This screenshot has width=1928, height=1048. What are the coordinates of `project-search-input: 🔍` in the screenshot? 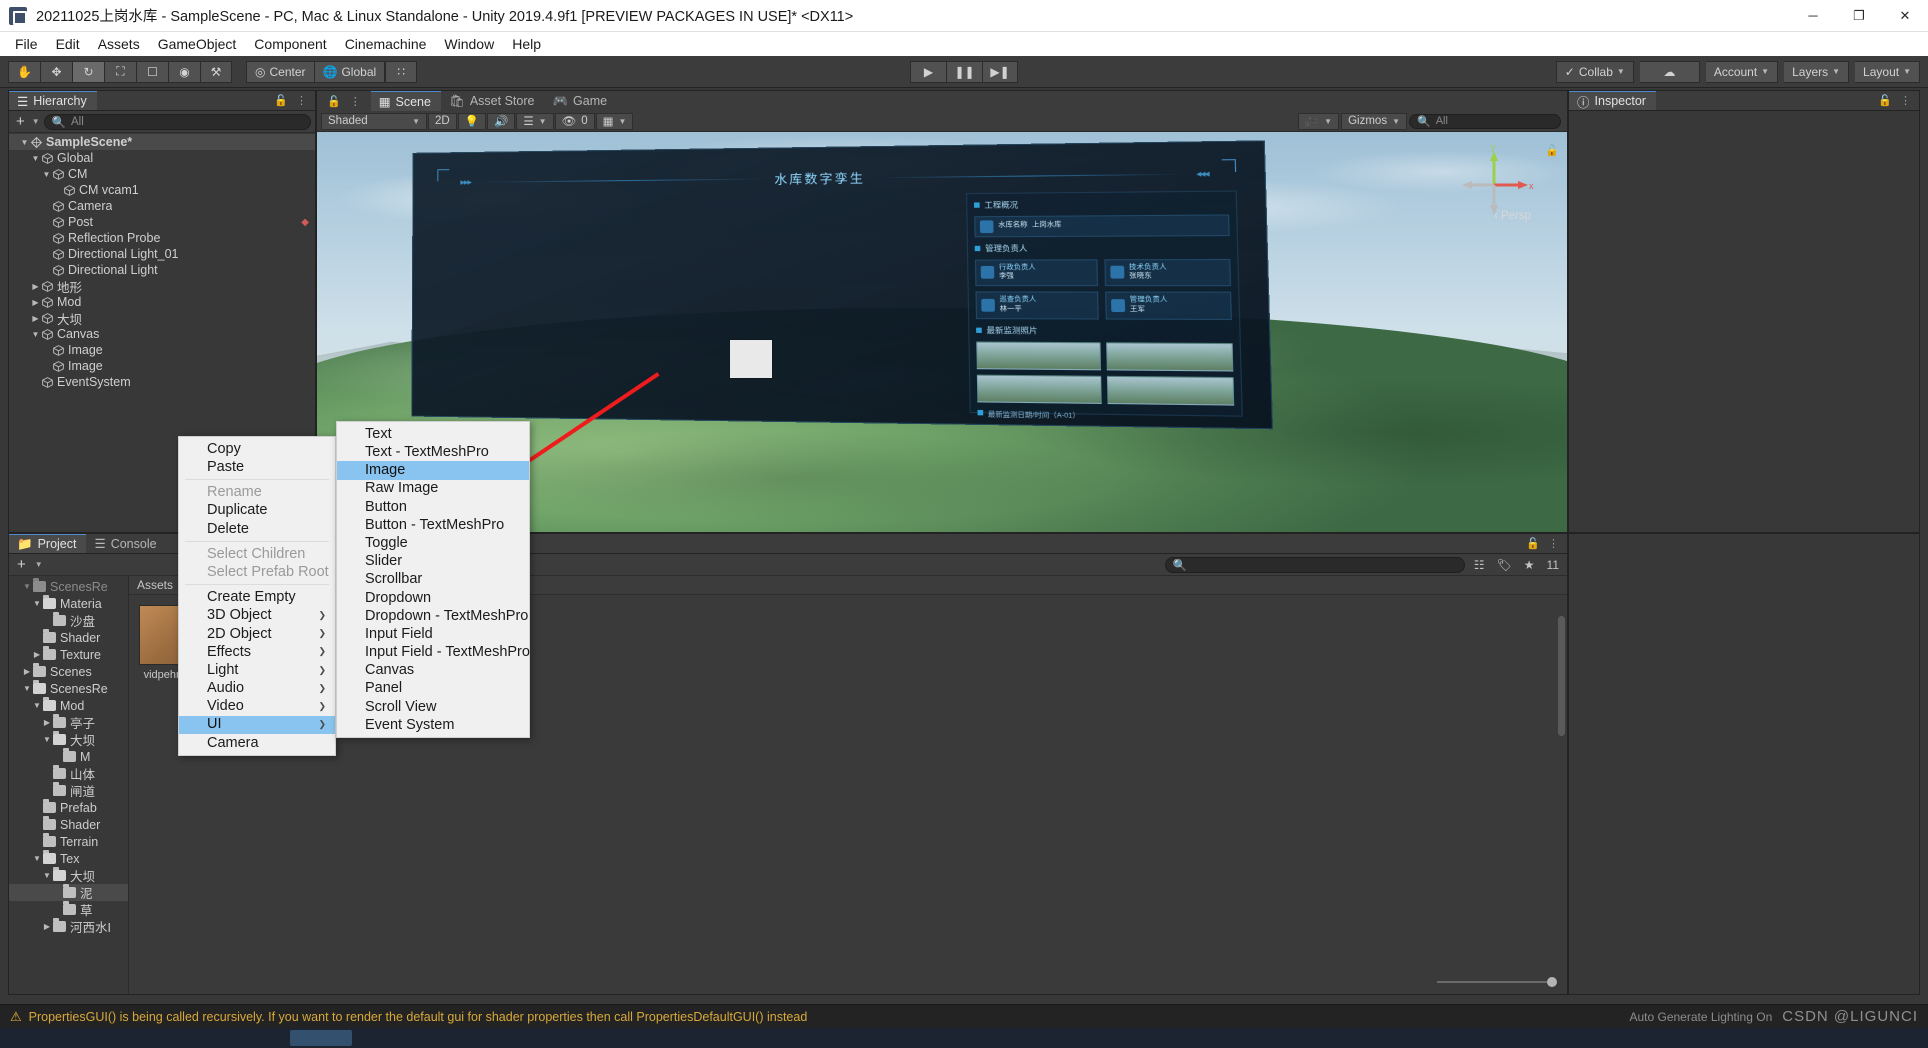 It's located at (1314, 564).